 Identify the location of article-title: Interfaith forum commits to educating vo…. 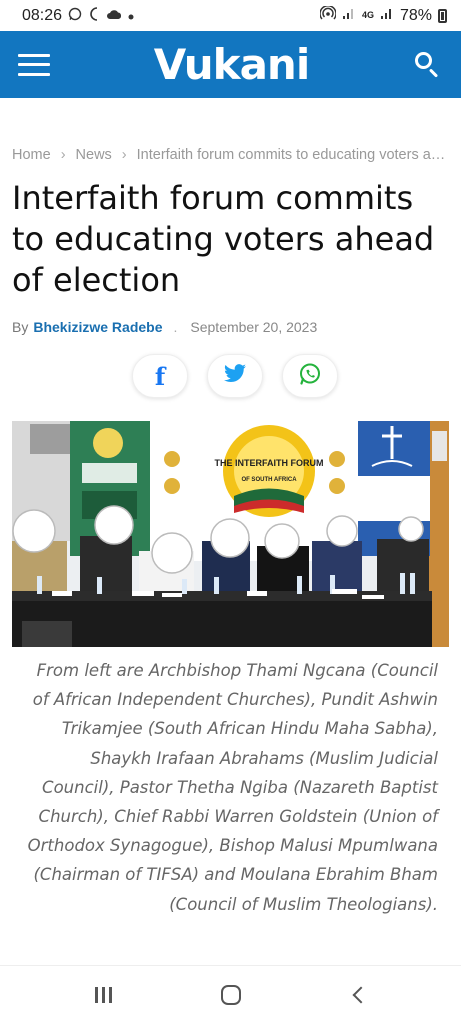
(223, 239).